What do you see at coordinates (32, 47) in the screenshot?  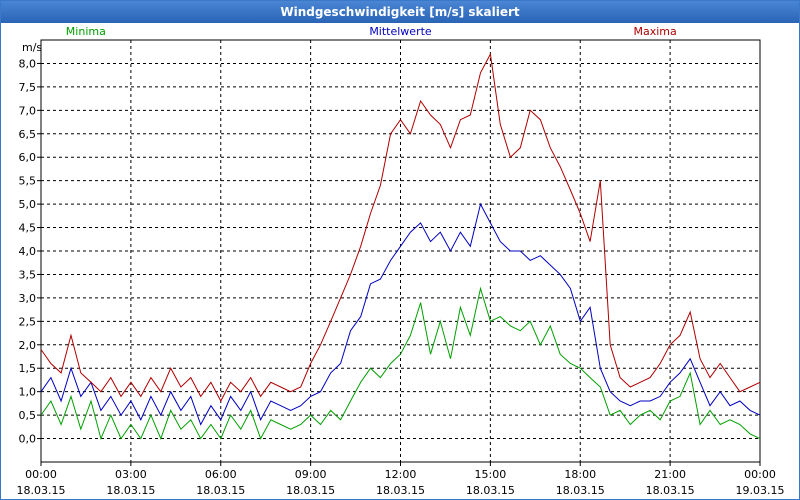 I see `y-axis-label: m/s` at bounding box center [32, 47].